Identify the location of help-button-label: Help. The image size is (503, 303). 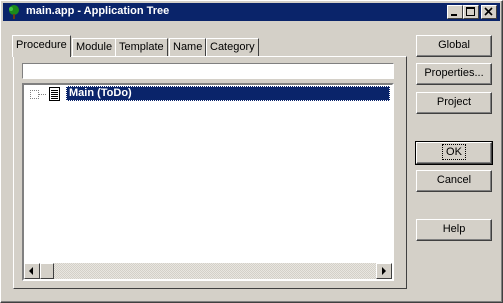
(454, 229).